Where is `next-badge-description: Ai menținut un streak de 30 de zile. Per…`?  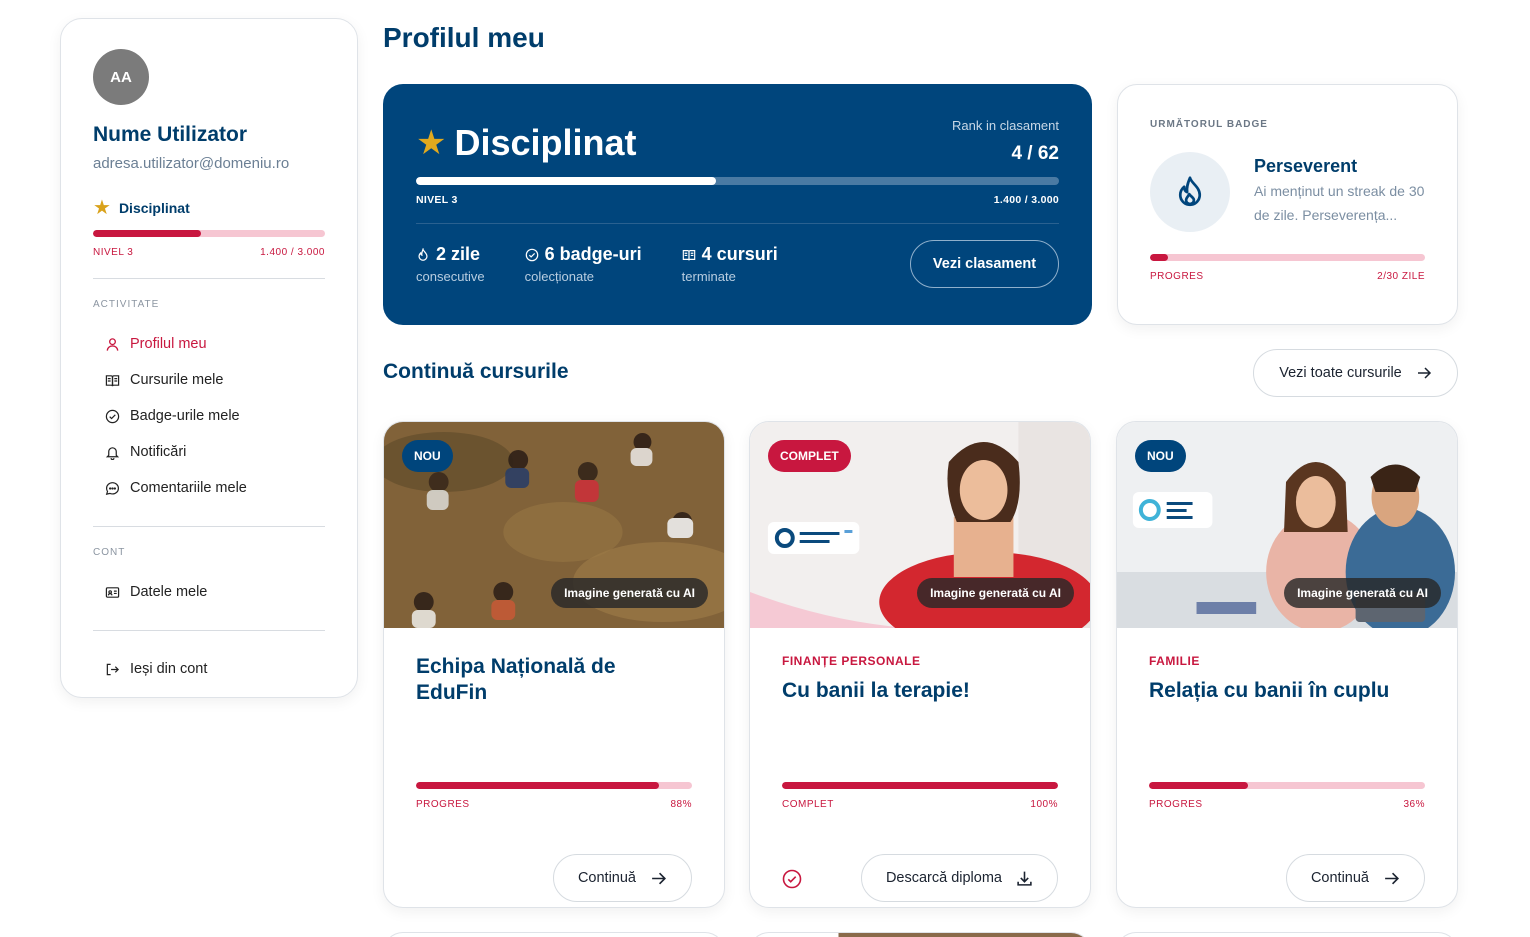
next-badge-description: Ai menținut un streak de 30 de zile. Per… is located at coordinates (1339, 203).